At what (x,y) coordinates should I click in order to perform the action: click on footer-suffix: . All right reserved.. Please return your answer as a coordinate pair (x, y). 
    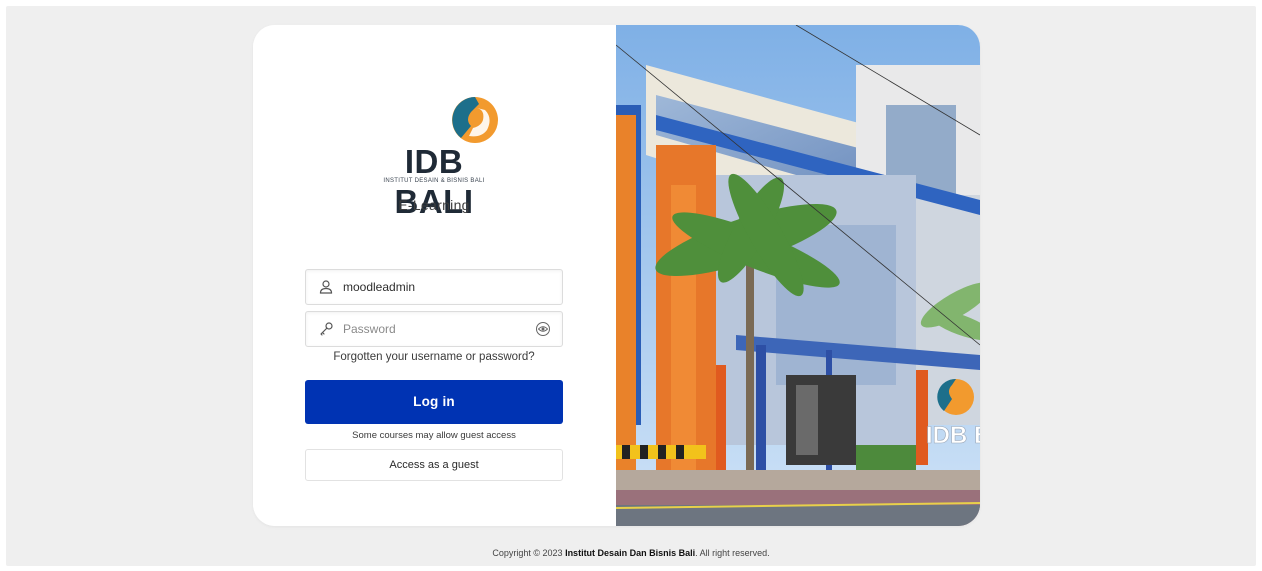
    Looking at the image, I should click on (732, 553).